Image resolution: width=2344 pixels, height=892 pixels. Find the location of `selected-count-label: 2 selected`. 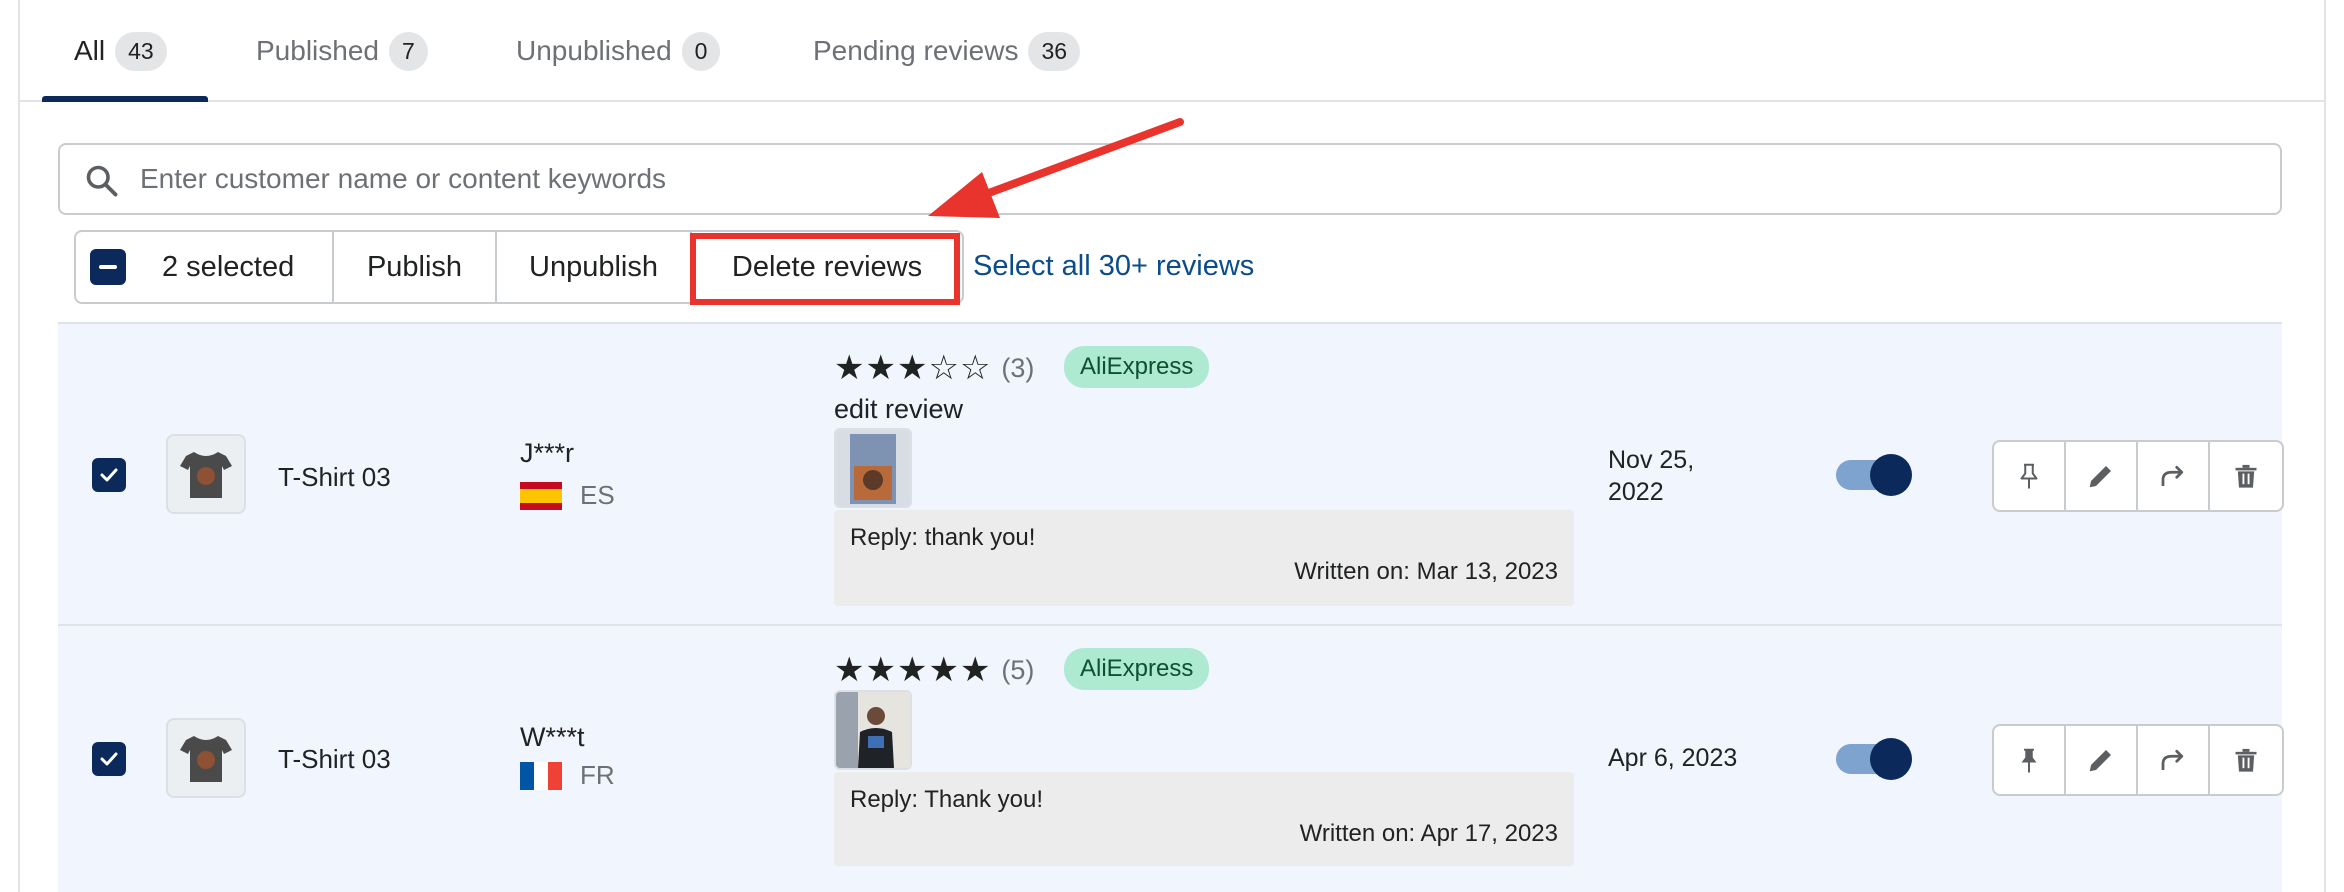

selected-count-label: 2 selected is located at coordinates (228, 266).